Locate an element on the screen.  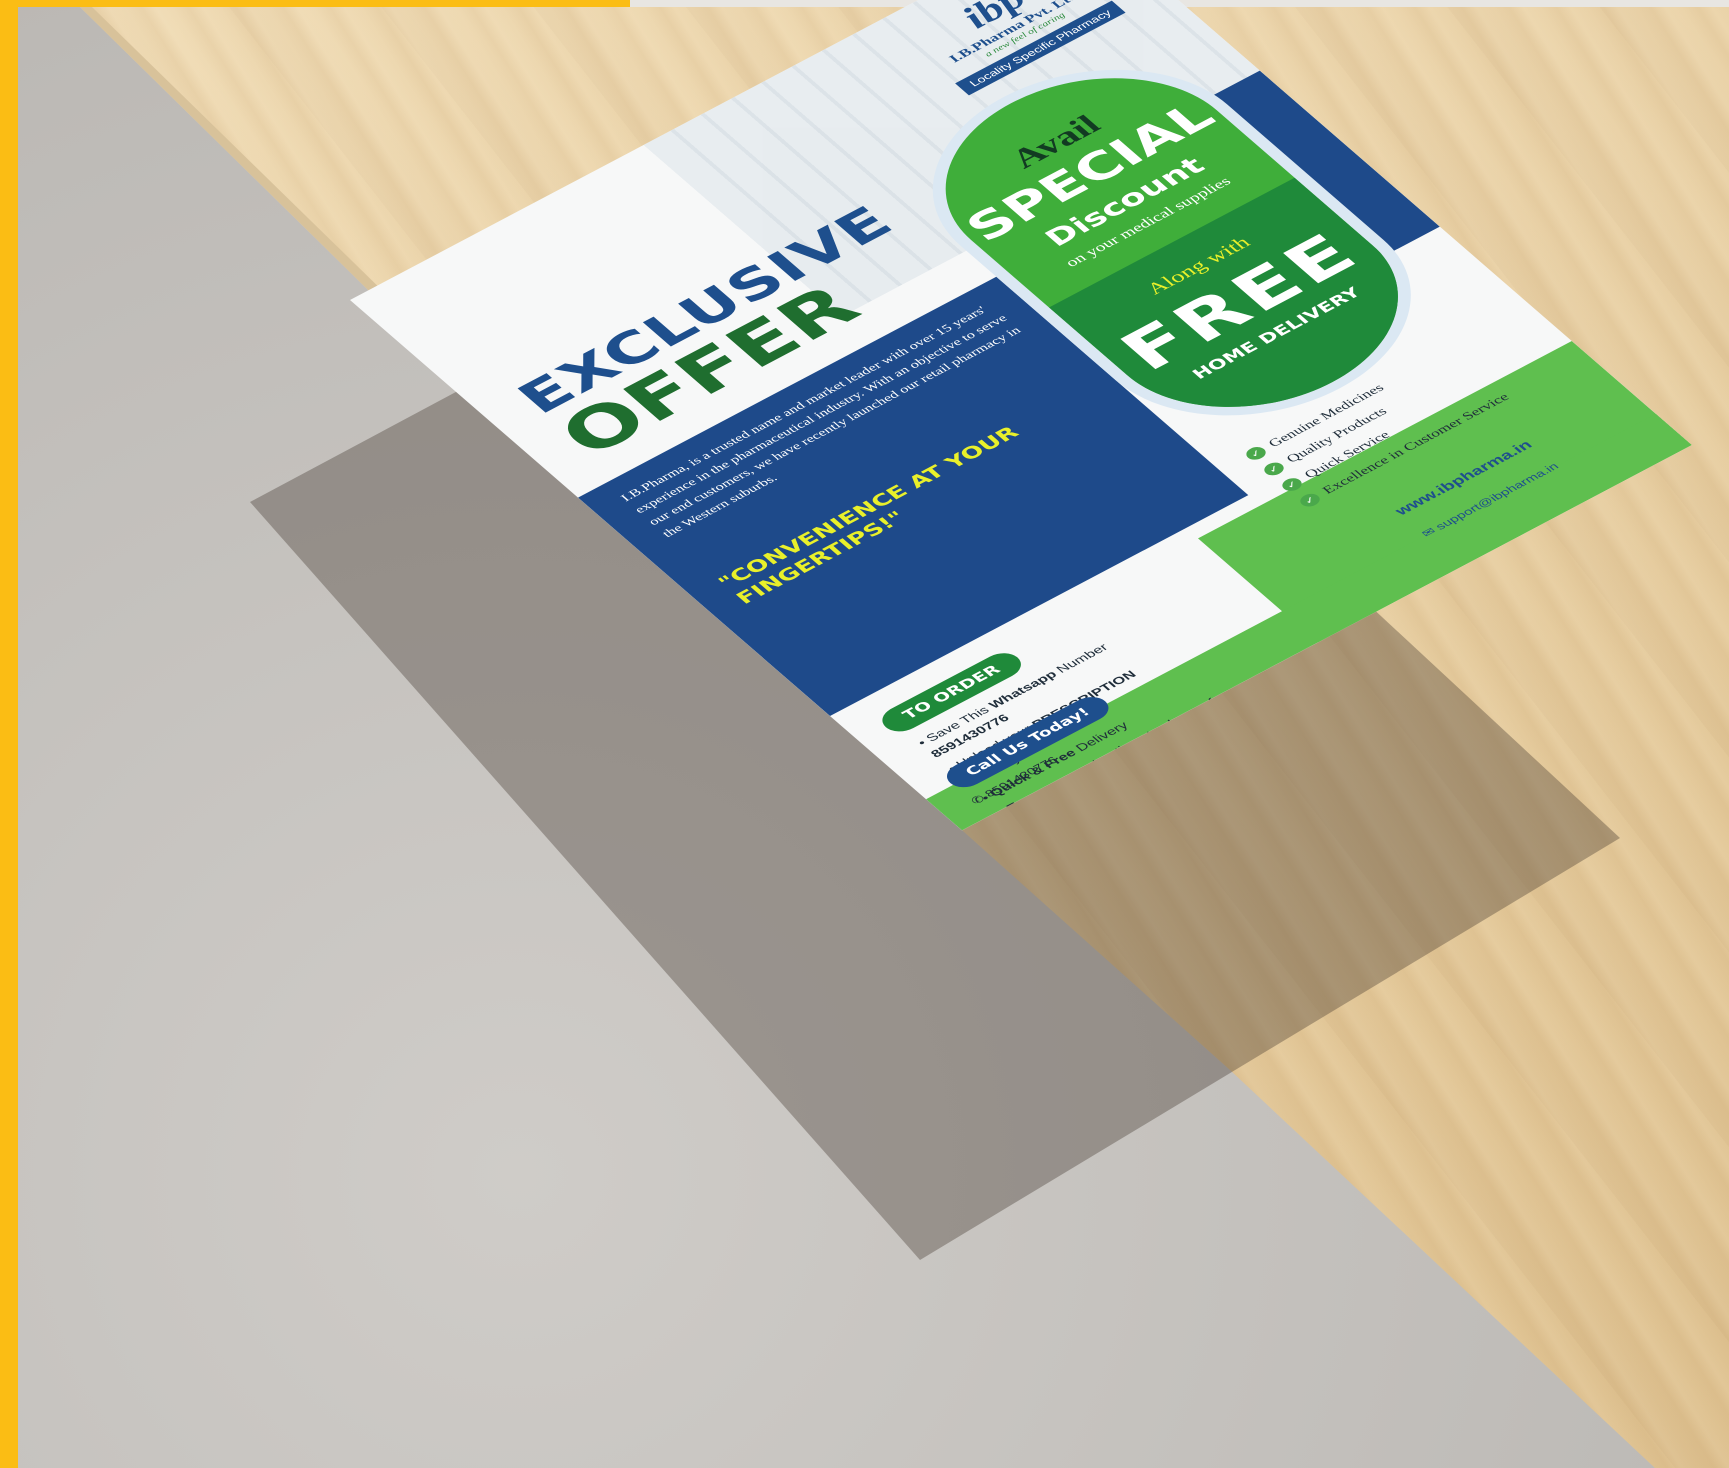
yellow-frame-left is located at coordinates (9, 734).